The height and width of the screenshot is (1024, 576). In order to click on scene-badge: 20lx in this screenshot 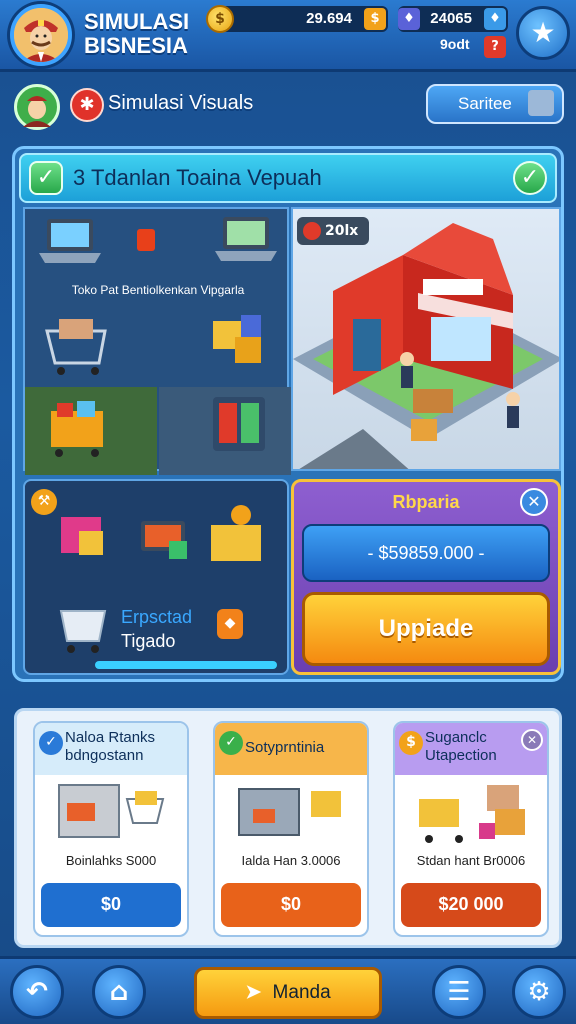, I will do `click(333, 231)`.